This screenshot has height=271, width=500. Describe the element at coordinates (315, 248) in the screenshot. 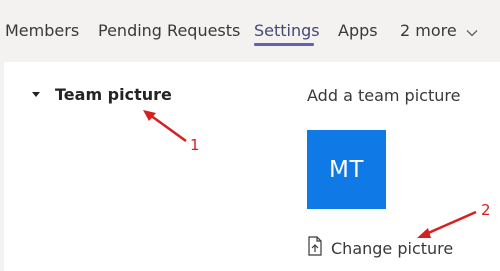

I see `upload-file-icon` at that location.